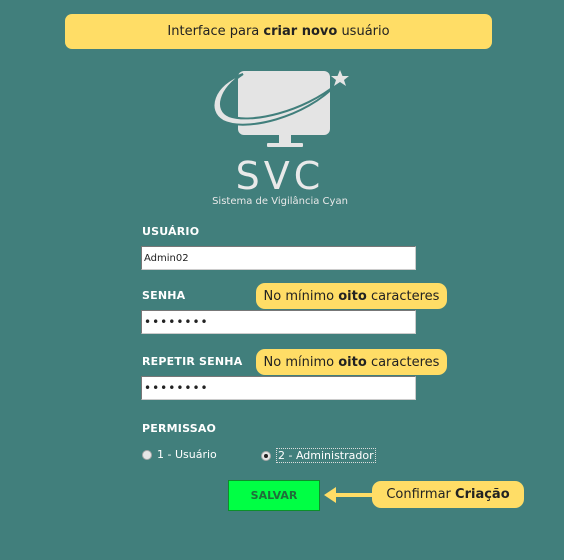 The height and width of the screenshot is (560, 564). Describe the element at coordinates (326, 455) in the screenshot. I see `radio-label: 2 - Administrador` at that location.